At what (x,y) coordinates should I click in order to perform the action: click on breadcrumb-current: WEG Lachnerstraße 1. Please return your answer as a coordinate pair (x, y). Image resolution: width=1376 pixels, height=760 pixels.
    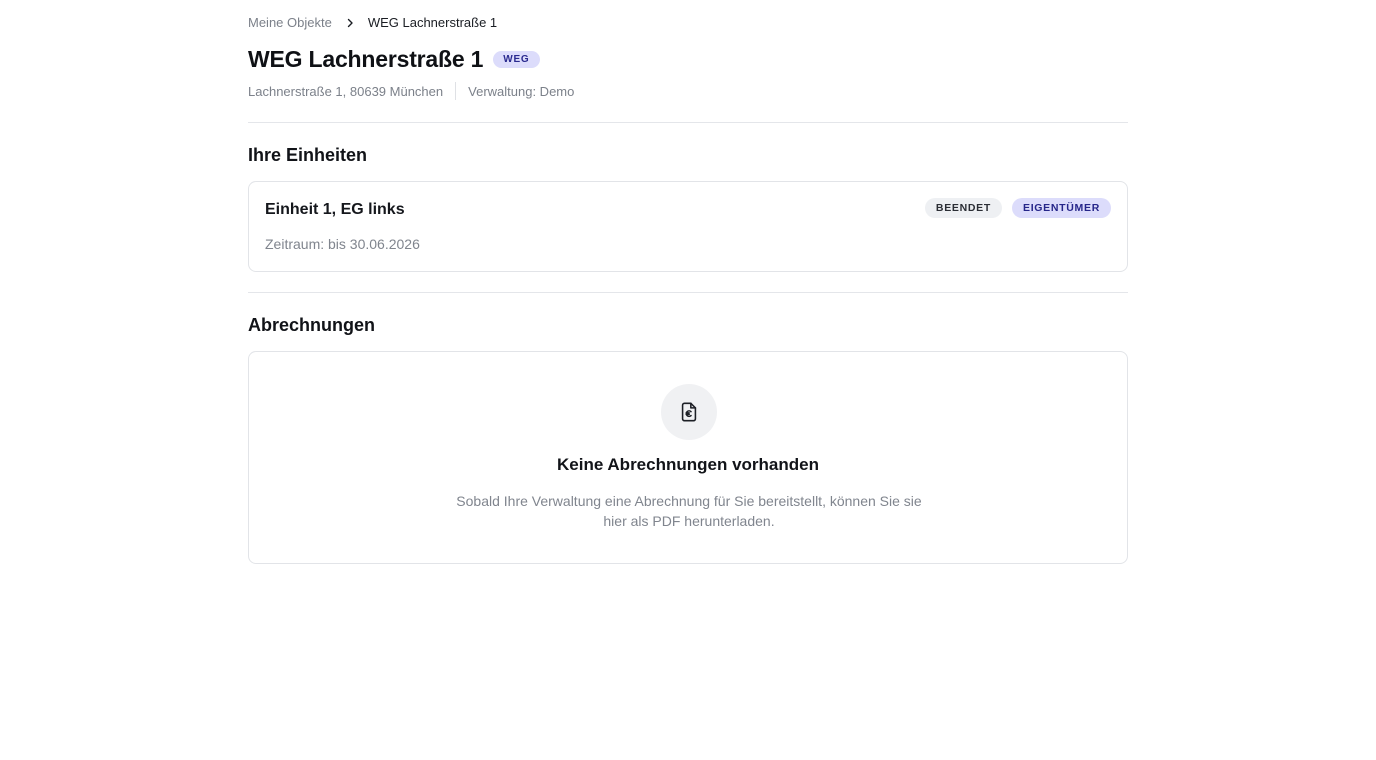
    Looking at the image, I should click on (432, 22).